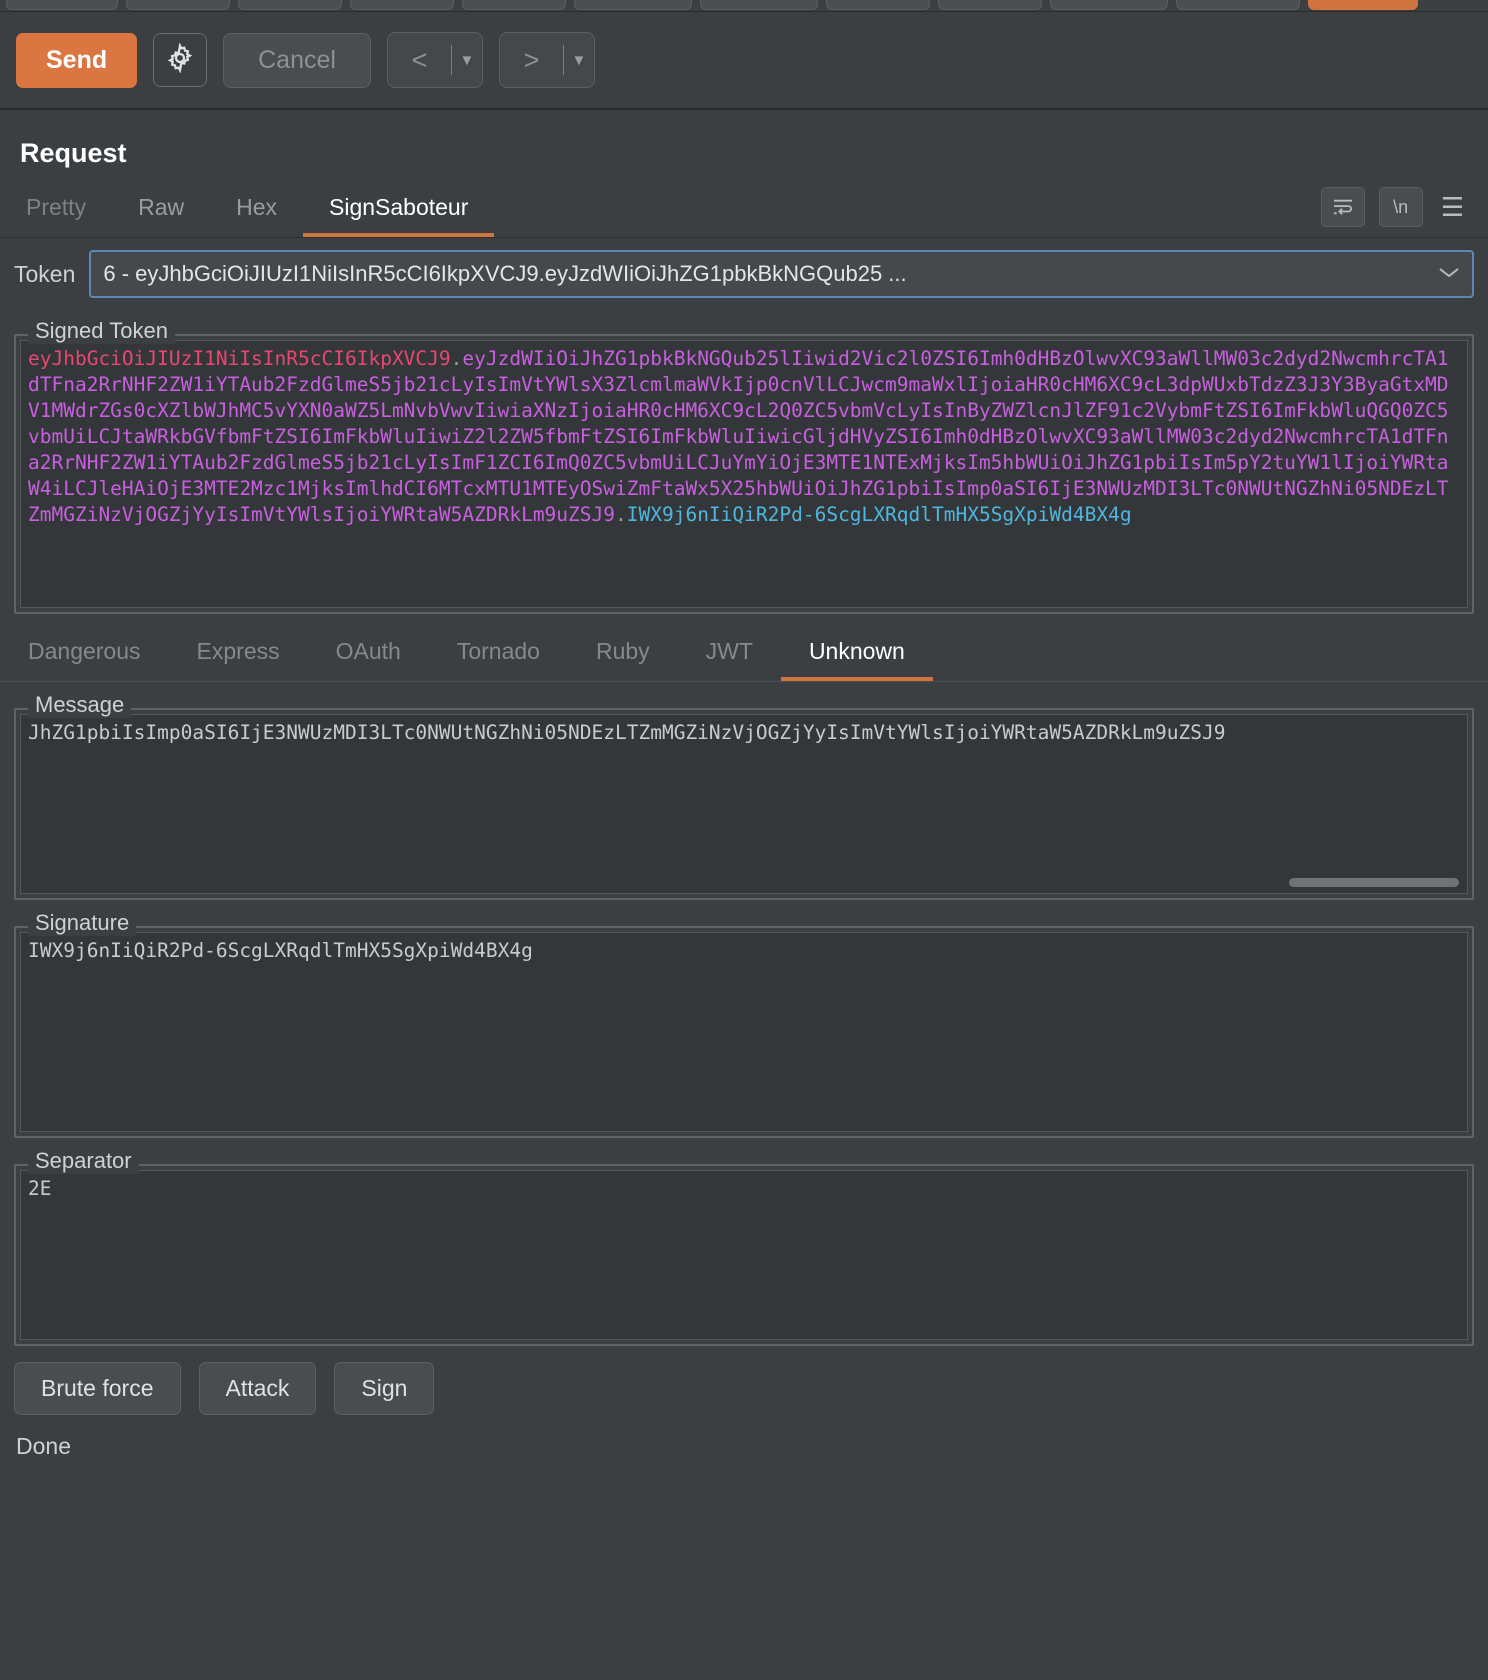 The height and width of the screenshot is (1680, 1488). Describe the element at coordinates (73, 153) in the screenshot. I see `page-title: Request` at that location.